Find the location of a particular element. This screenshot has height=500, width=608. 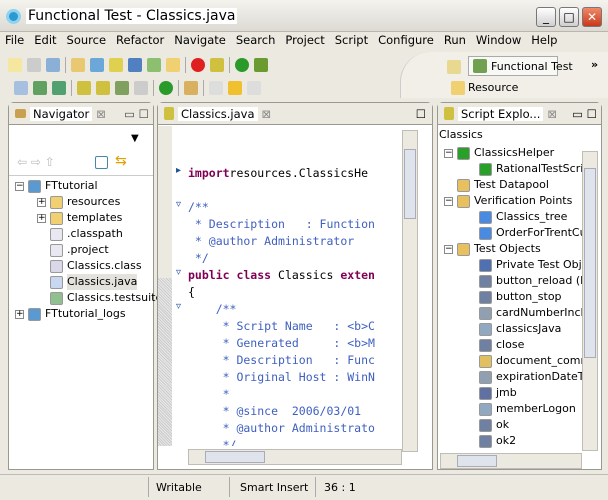

menu-project: Project is located at coordinates (304, 40).